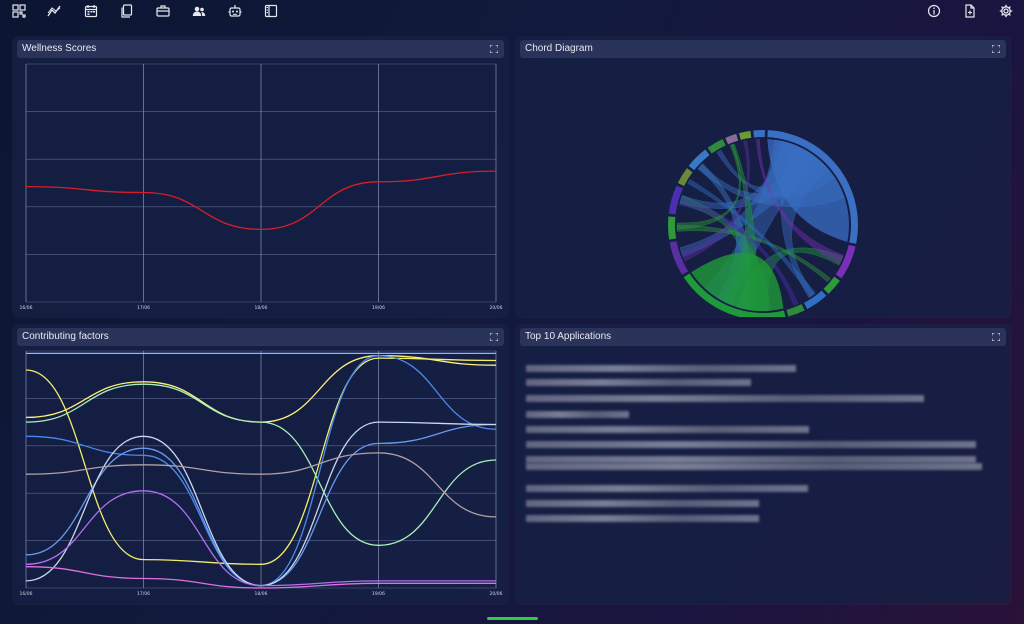  Describe the element at coordinates (19, 11) in the screenshot. I see `dashboard-icon` at that location.